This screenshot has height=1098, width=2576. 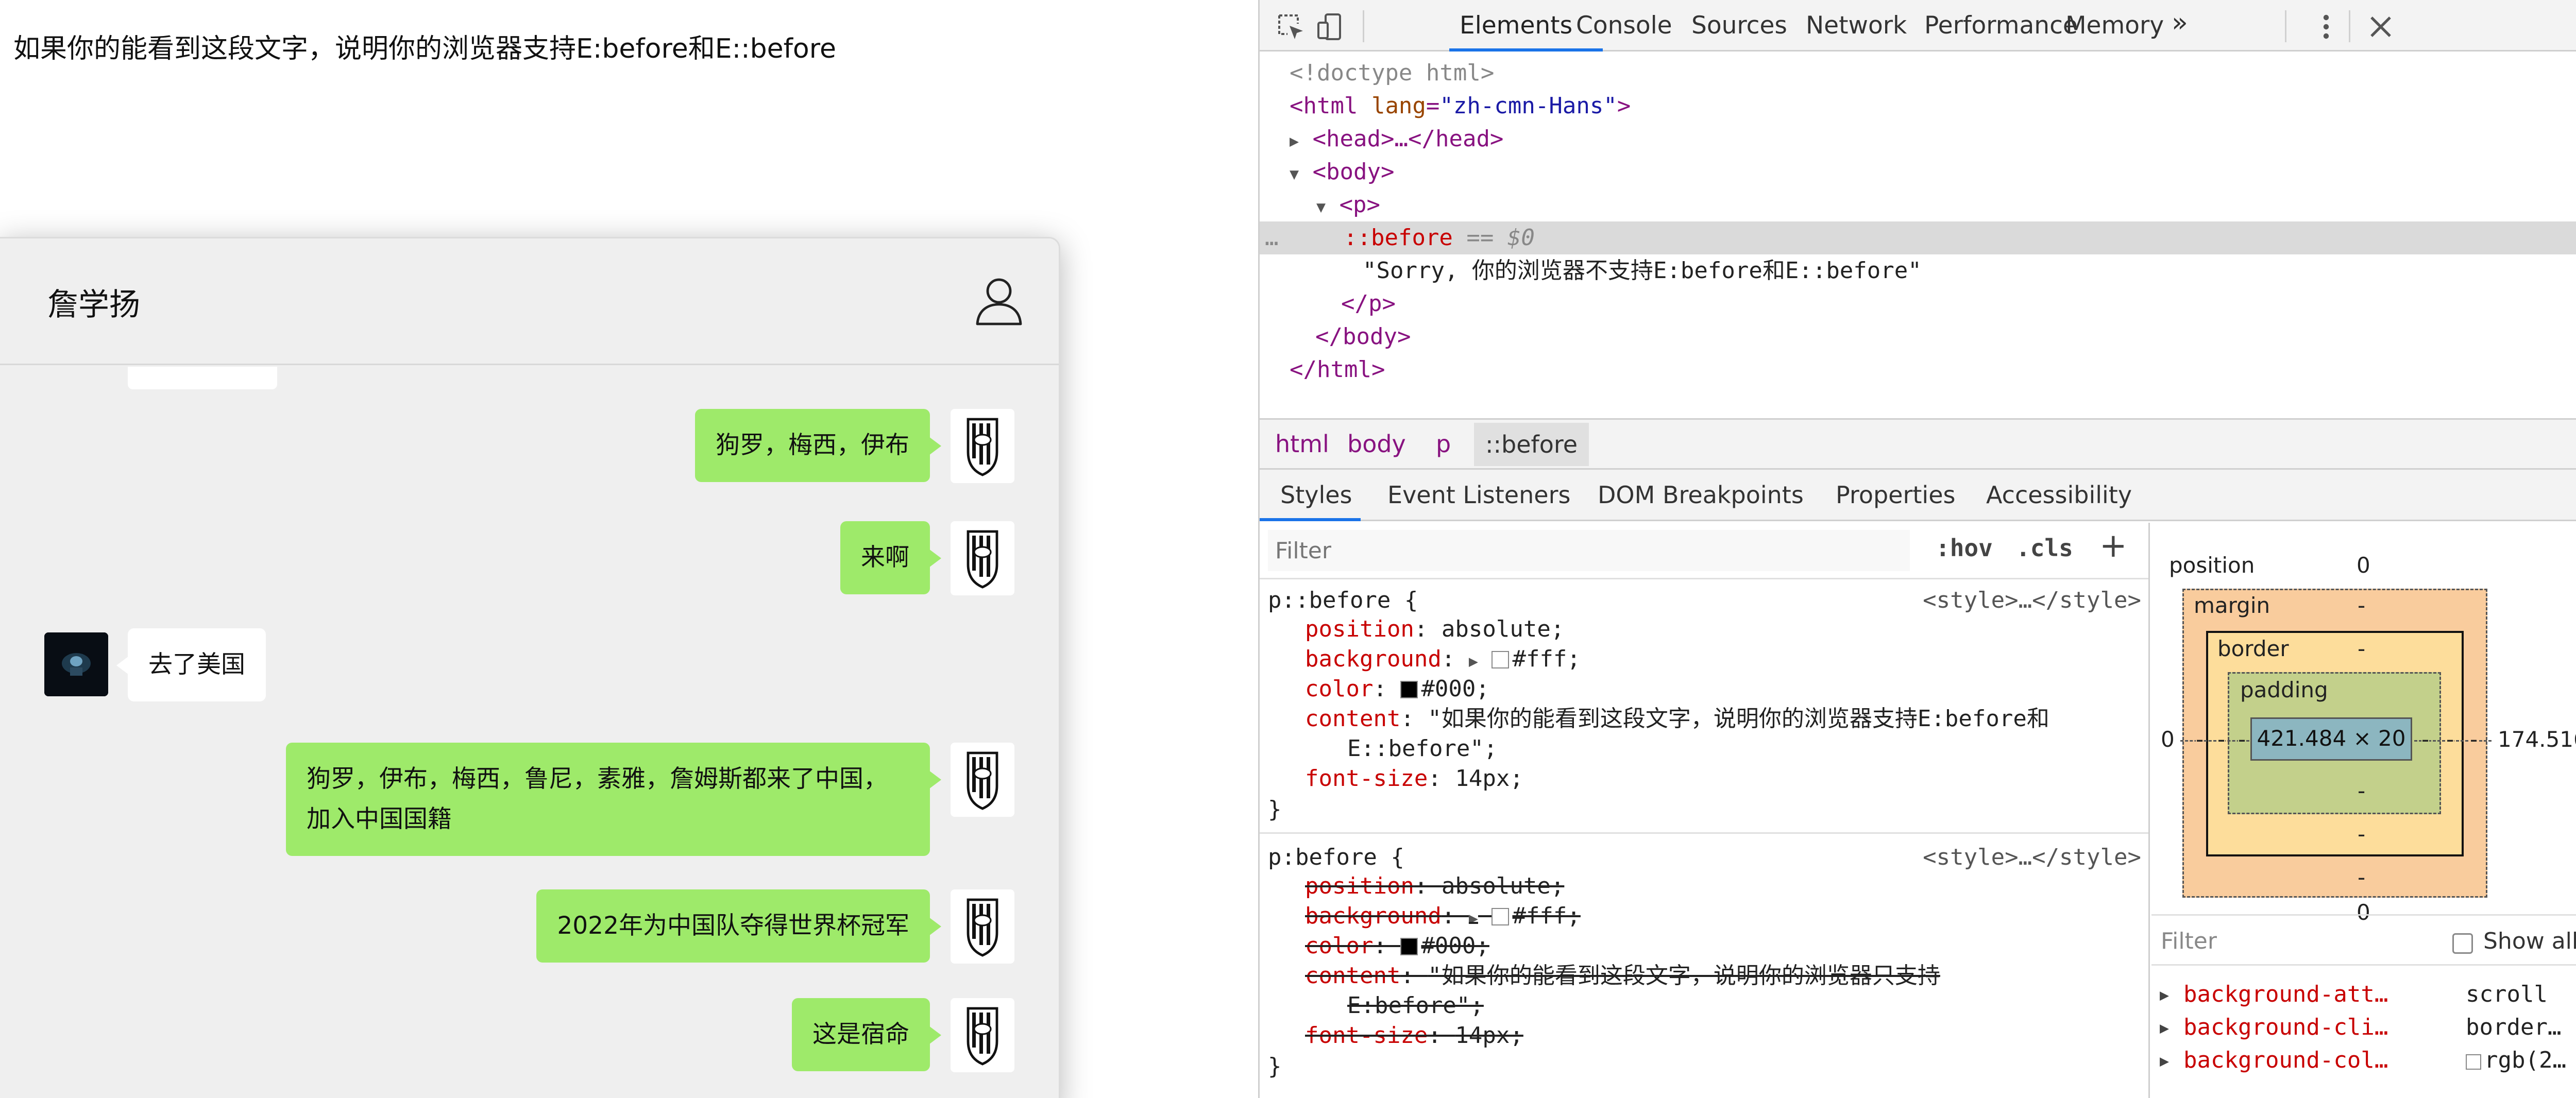 What do you see at coordinates (1531, 444) in the screenshot?
I see `breadcrumb-before: ::before` at bounding box center [1531, 444].